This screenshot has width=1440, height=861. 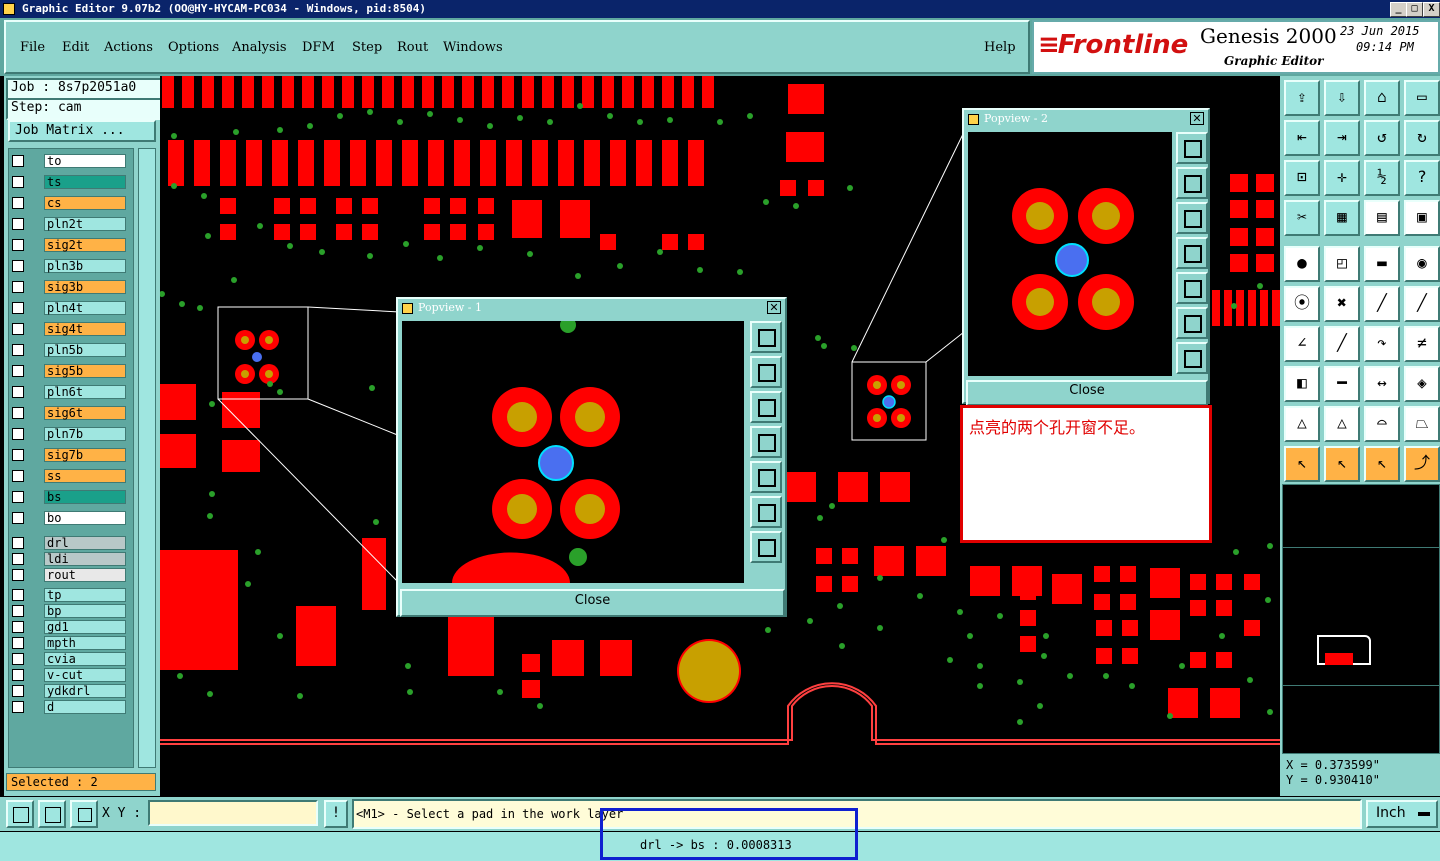 What do you see at coordinates (1342, 138) in the screenshot?
I see `next-icon: ⇥` at bounding box center [1342, 138].